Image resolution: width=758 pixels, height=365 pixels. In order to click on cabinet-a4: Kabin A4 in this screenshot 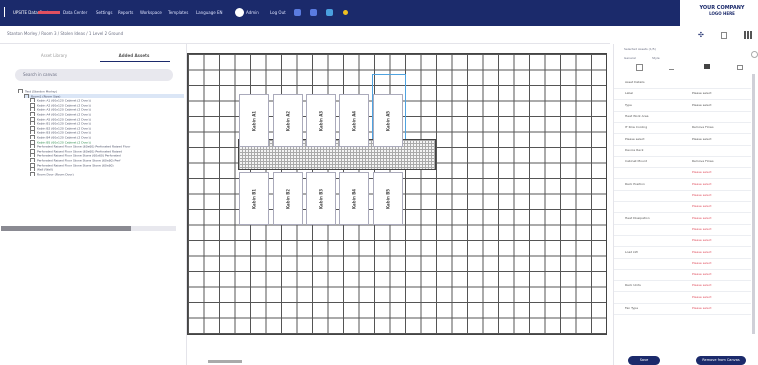, I will do `click(354, 120)`.